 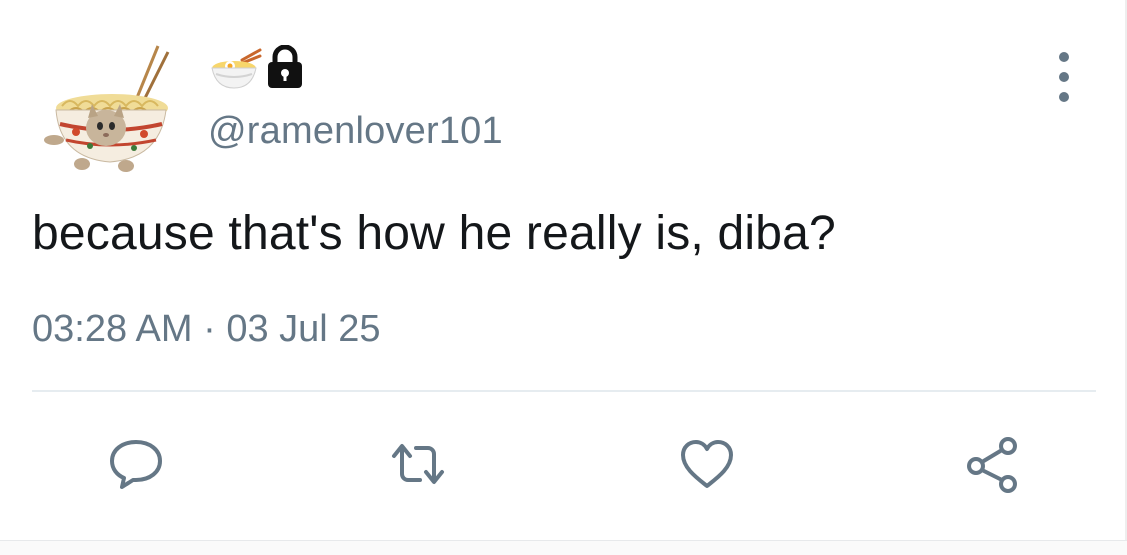 I want to click on reply-button, so click(x=136, y=464).